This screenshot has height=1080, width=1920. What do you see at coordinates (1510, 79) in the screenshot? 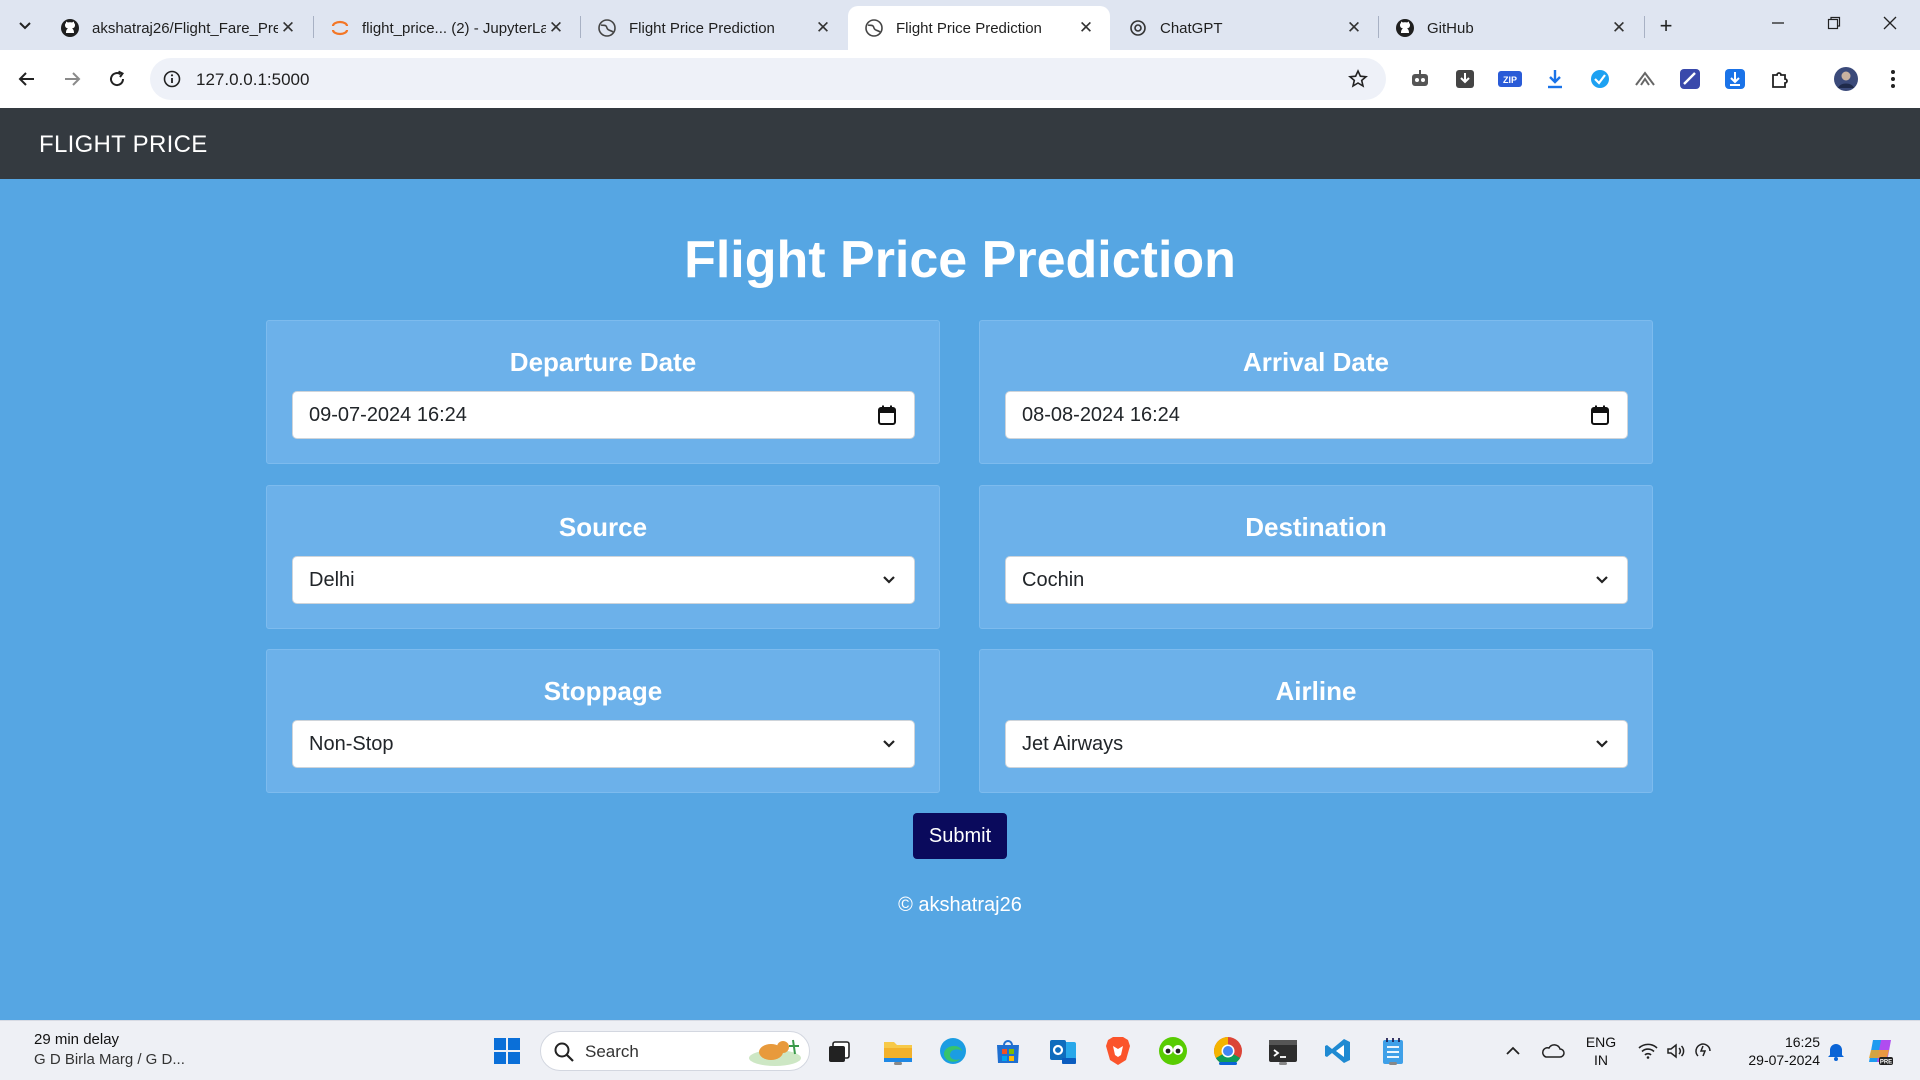
I see `zip-extension-icon: ZIP` at bounding box center [1510, 79].